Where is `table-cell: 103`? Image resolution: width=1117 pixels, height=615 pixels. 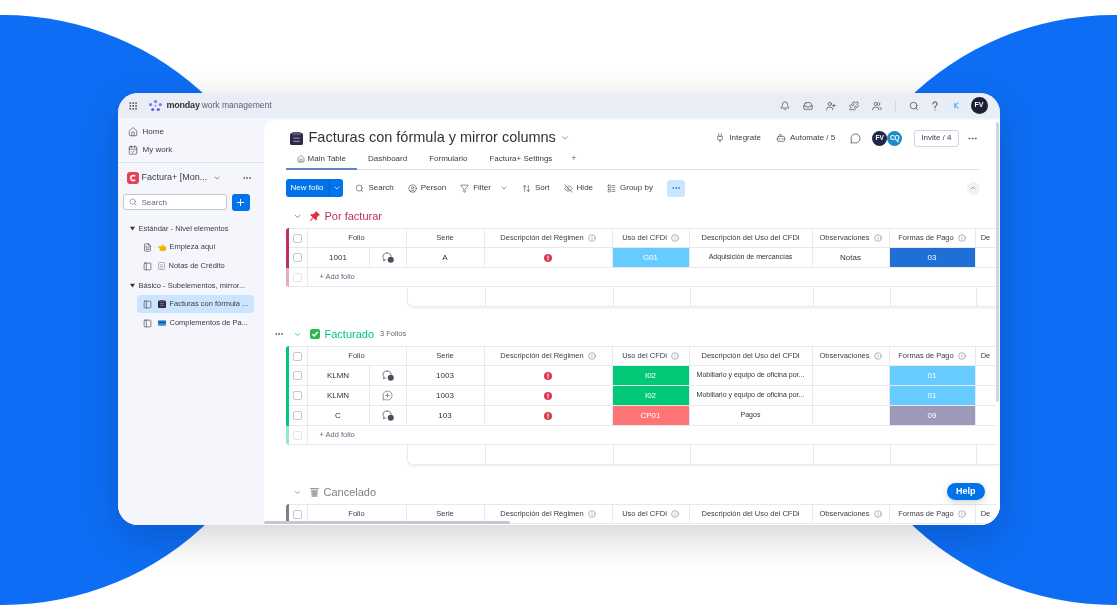 table-cell: 103 is located at coordinates (445, 415).